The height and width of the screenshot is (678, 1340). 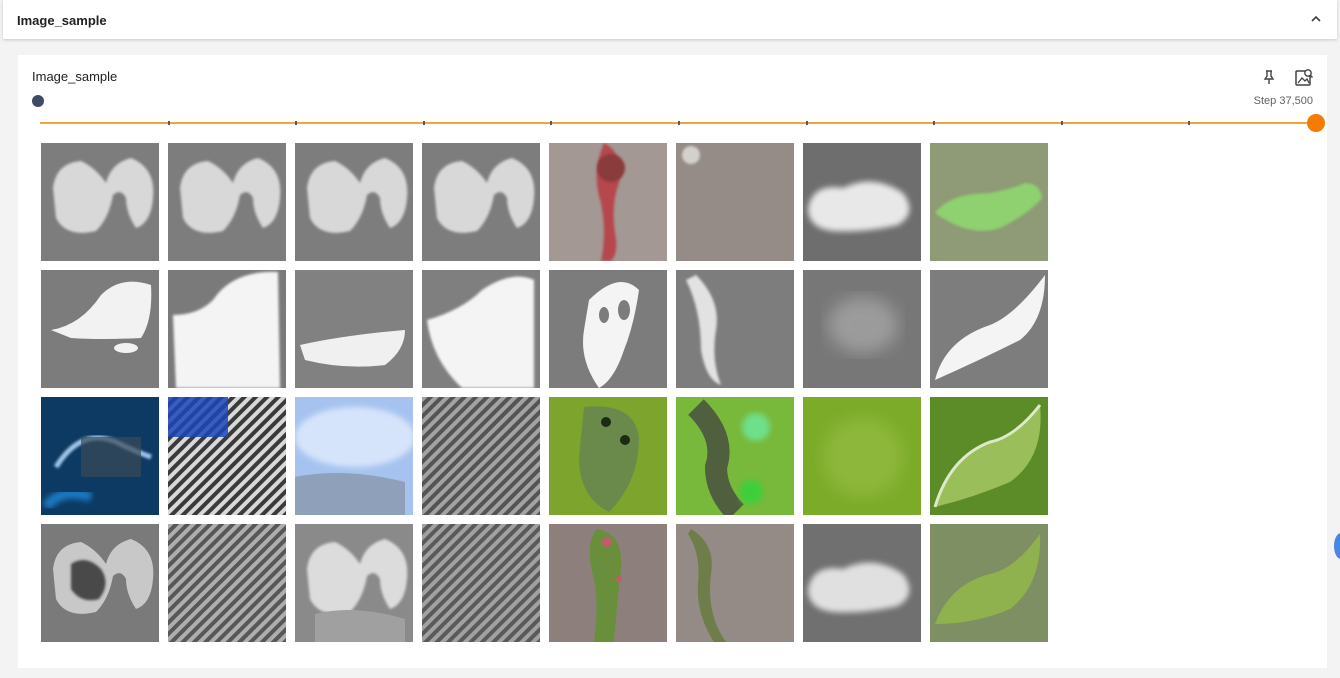 I want to click on section-title: Image_sample, so click(x=62, y=20).